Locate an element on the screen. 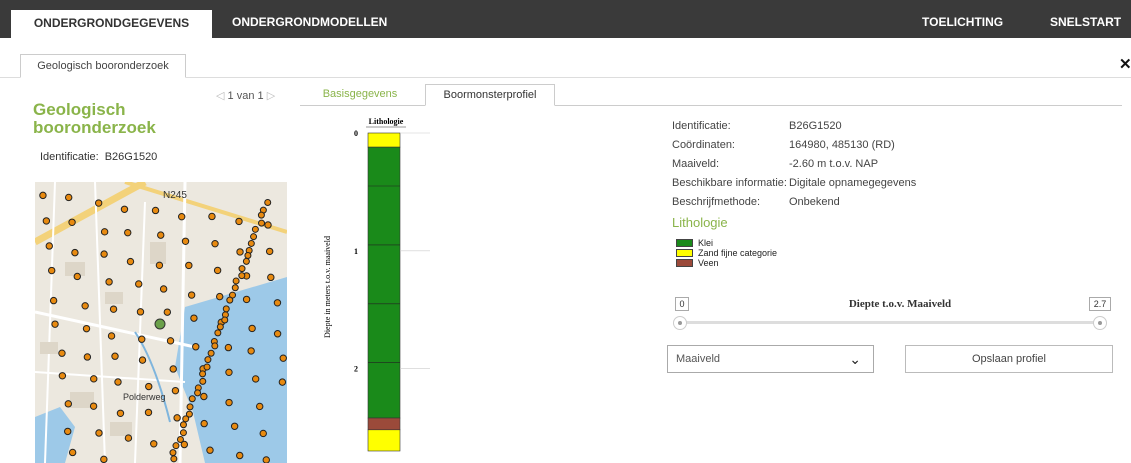 Image resolution: width=1131 pixels, height=463 pixels. location-map: N245 Polderweg is located at coordinates (161, 322).